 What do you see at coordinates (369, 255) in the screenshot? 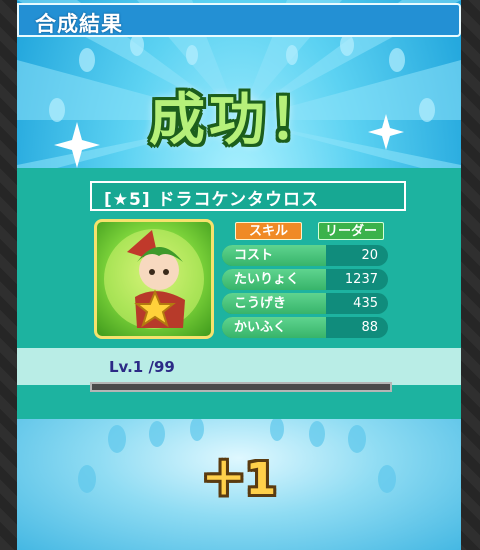
I see `stat-value: 20` at bounding box center [369, 255].